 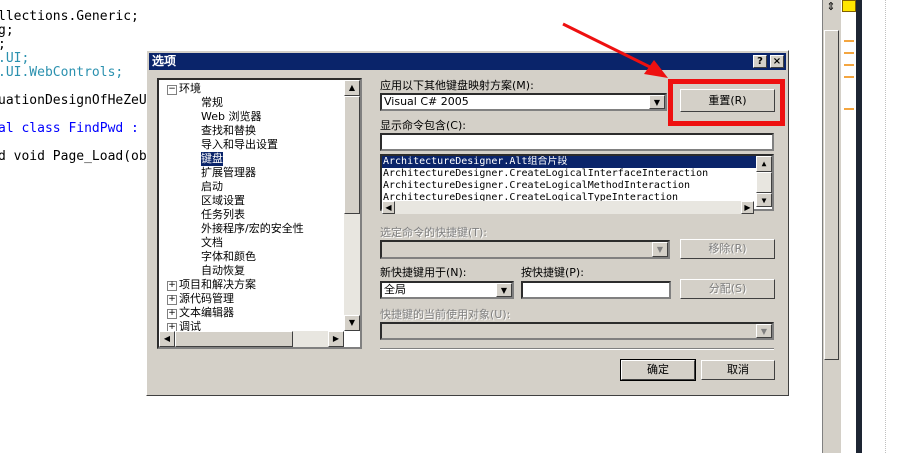 What do you see at coordinates (172, 90) in the screenshot?
I see `collapse-icon: −` at bounding box center [172, 90].